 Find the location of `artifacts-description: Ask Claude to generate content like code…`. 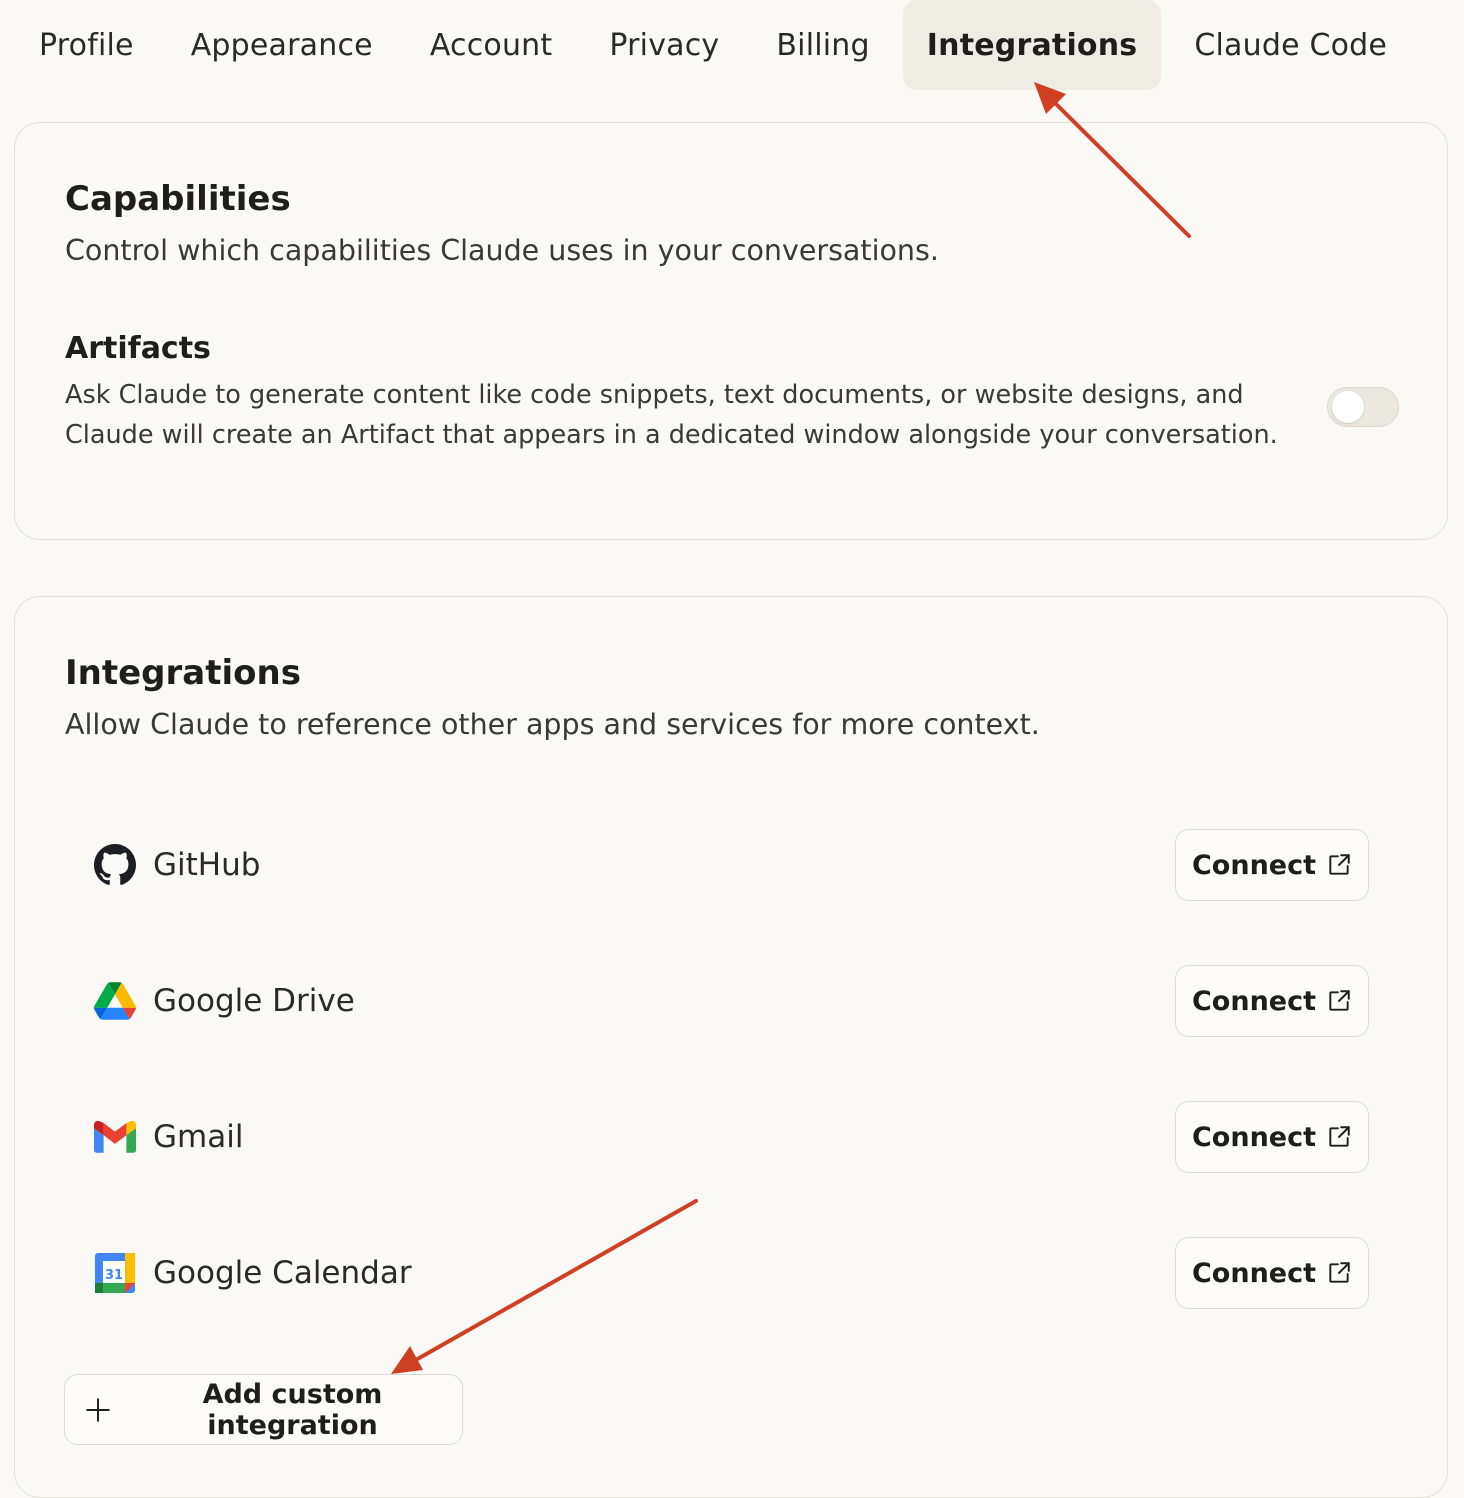

artifacts-description: Ask Claude to generate content like code… is located at coordinates (671, 415).